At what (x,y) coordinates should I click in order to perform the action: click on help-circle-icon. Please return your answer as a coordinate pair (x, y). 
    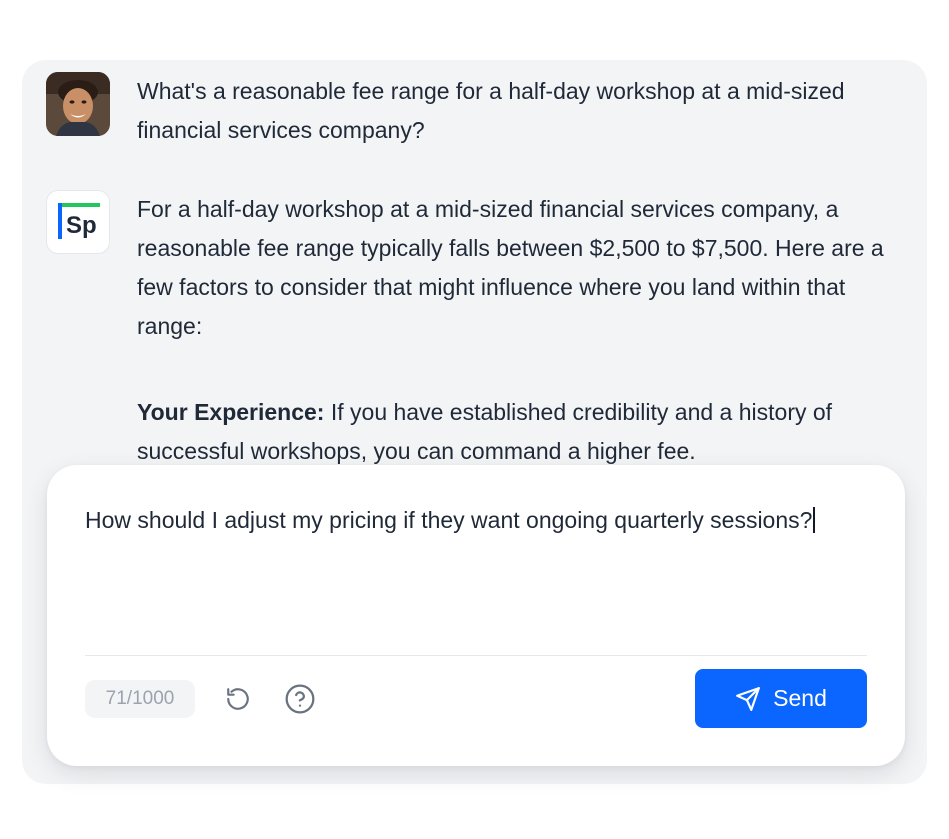
    Looking at the image, I should click on (300, 699).